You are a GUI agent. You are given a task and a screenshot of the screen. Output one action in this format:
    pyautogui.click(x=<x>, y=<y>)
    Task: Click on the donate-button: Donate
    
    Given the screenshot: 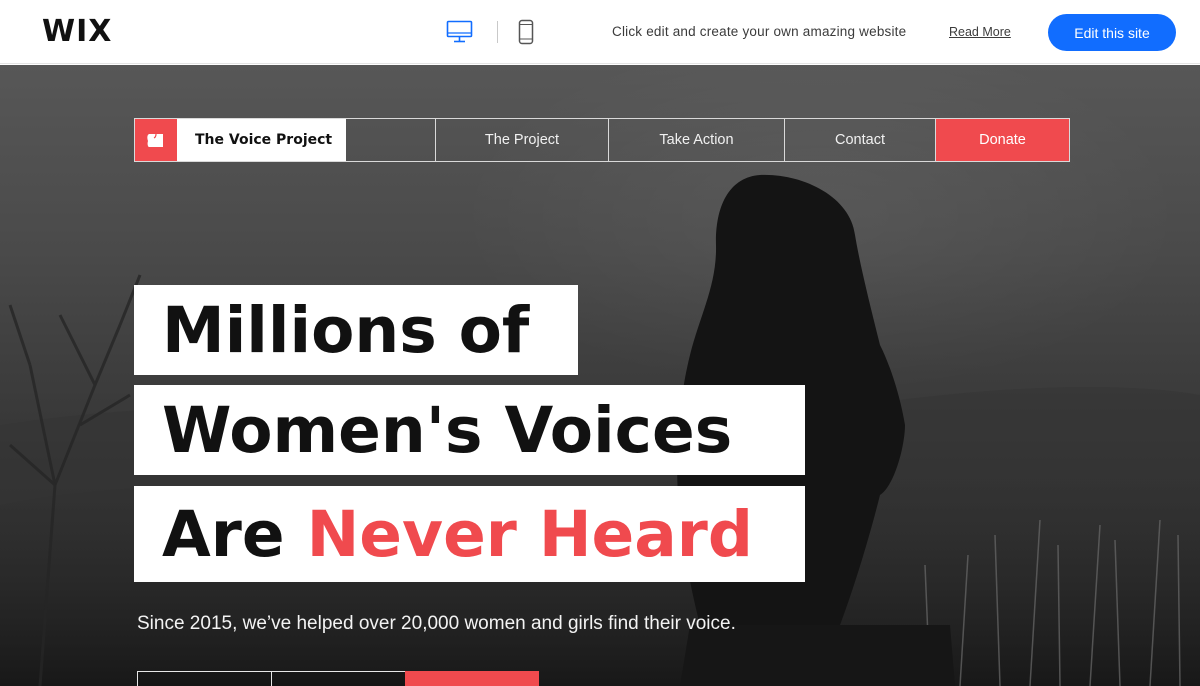 What is the action you would take?
    pyautogui.click(x=1002, y=140)
    